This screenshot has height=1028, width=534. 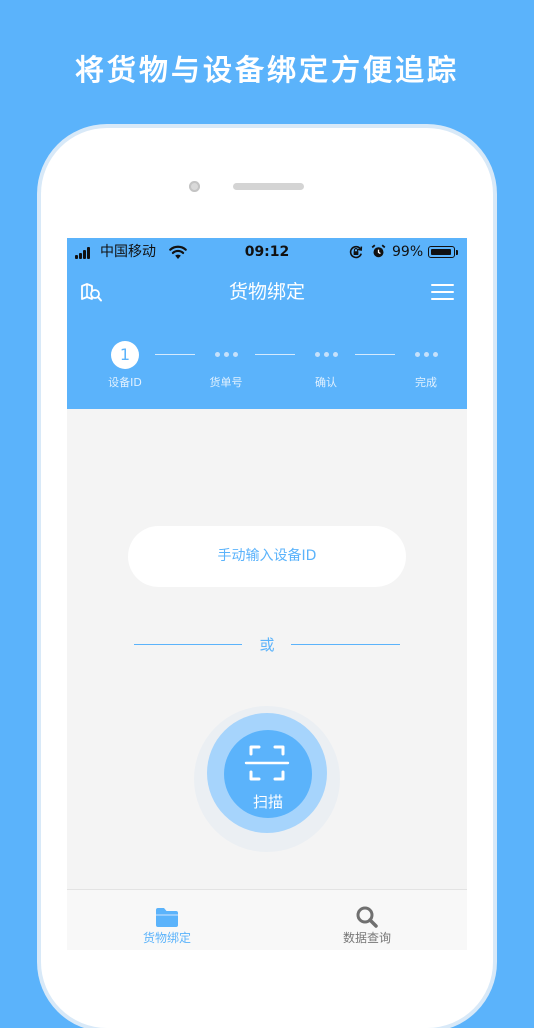 What do you see at coordinates (267, 252) in the screenshot?
I see `status-bar: 中国移动 09:12 99%` at bounding box center [267, 252].